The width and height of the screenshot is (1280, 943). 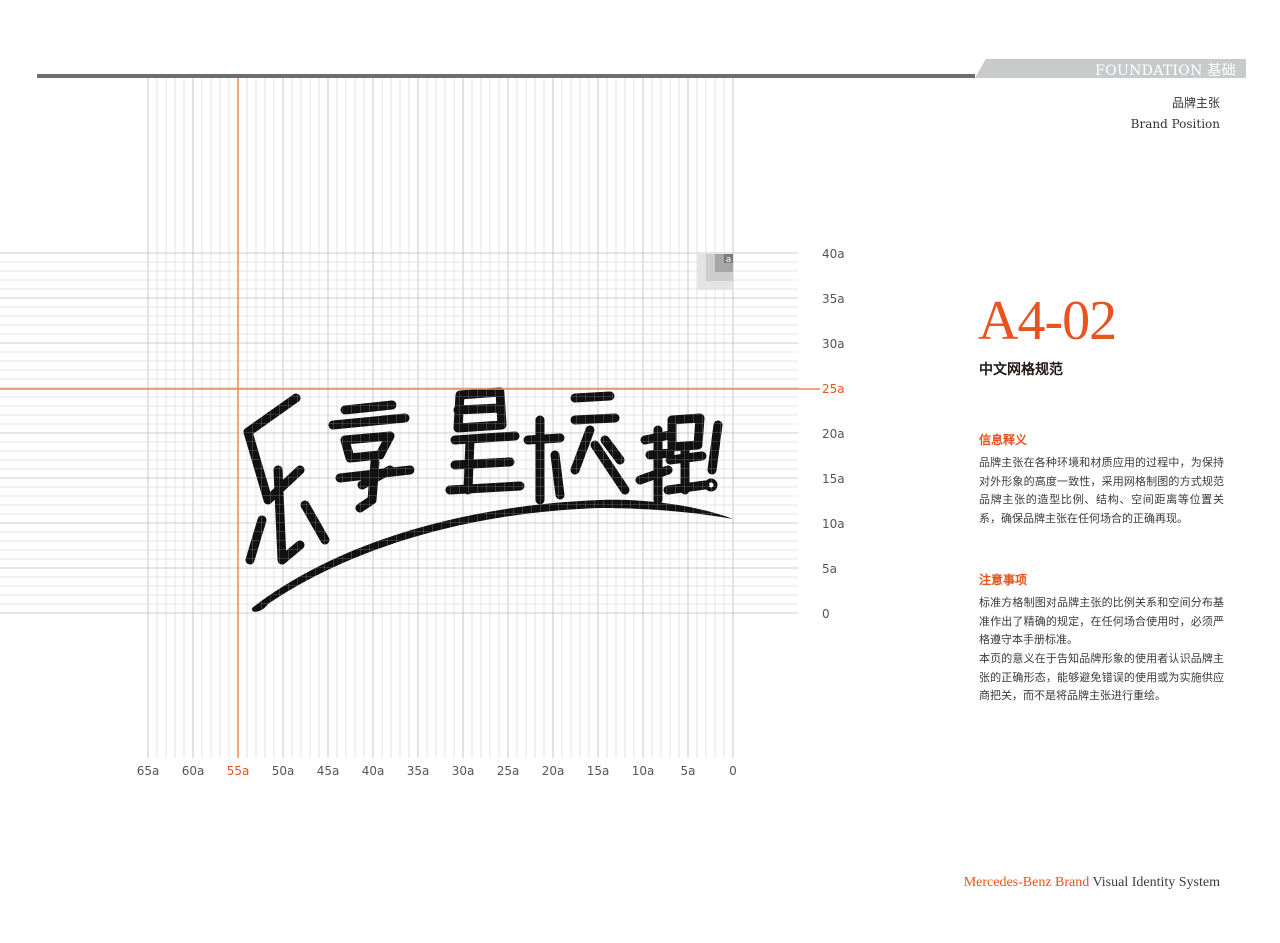 What do you see at coordinates (437, 771) in the screenshot?
I see `x-axis-ticks: 65a 60a 55a 50a 45a 40a 35a 30a 25a 20a 15a 10a 5a 0` at bounding box center [437, 771].